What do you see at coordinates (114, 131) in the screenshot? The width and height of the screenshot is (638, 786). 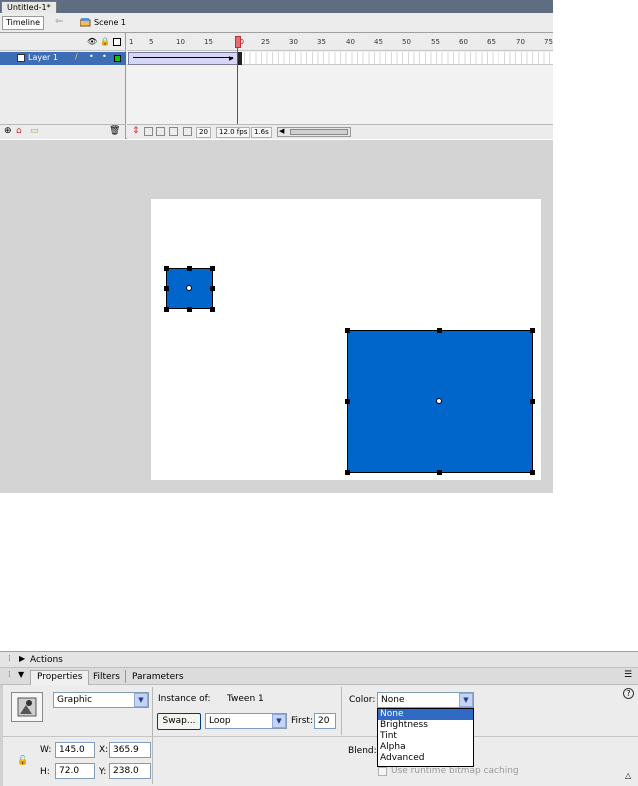 I see `delete-layer-icon: 🗑` at bounding box center [114, 131].